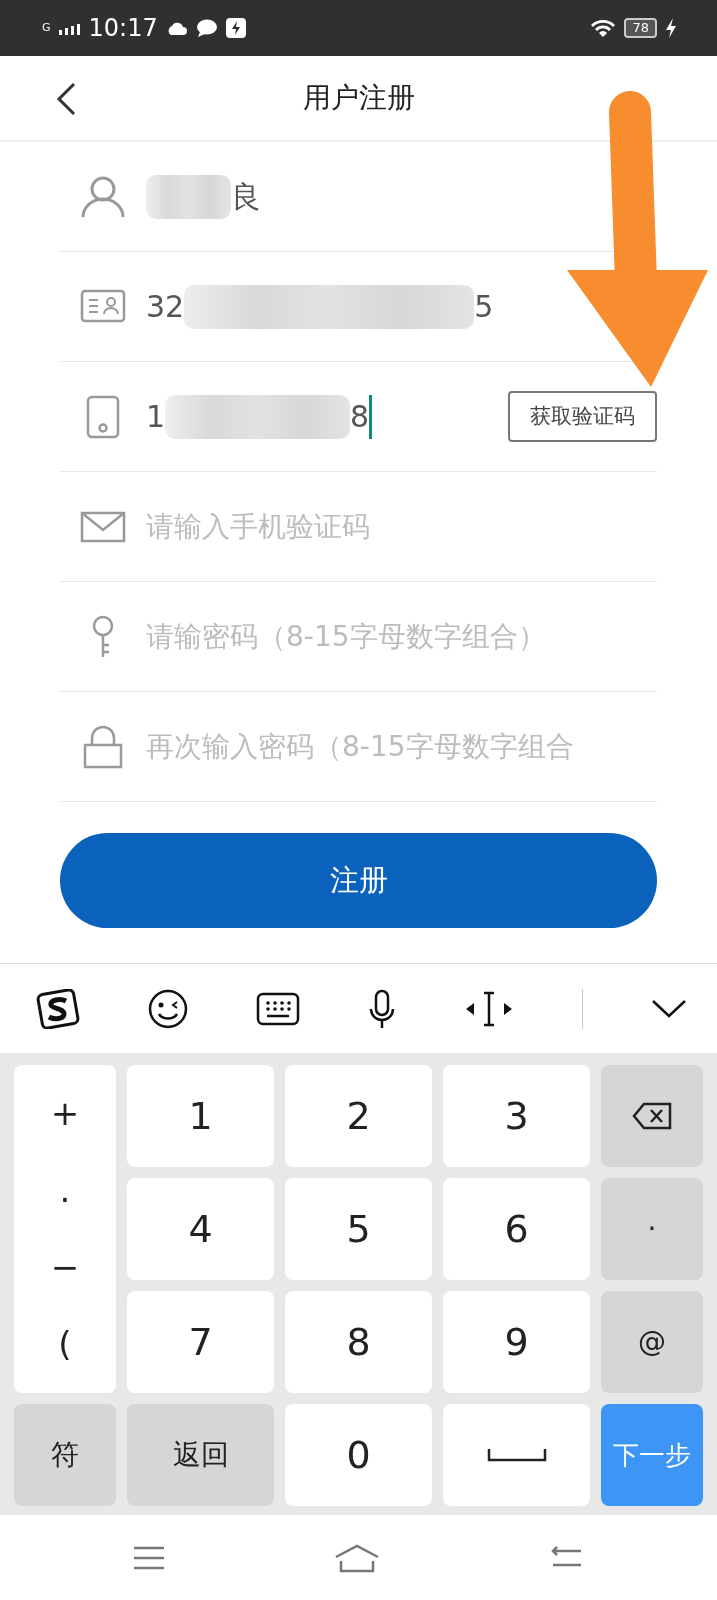 Image resolution: width=717 pixels, height=1600 pixels. Describe the element at coordinates (278, 1008) in the screenshot. I see `keyboard-icon` at that location.